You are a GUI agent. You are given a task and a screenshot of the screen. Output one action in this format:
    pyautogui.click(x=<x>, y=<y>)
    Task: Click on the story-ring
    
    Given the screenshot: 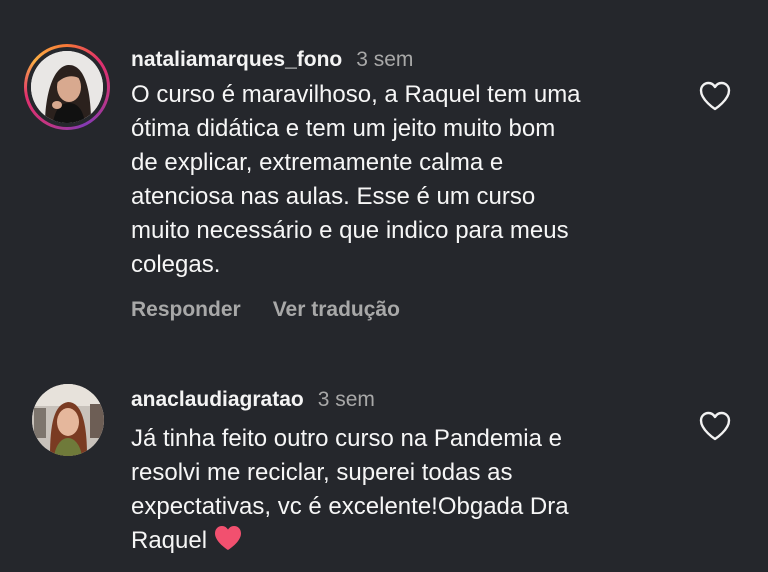 What is the action you would take?
    pyautogui.click(x=67, y=87)
    